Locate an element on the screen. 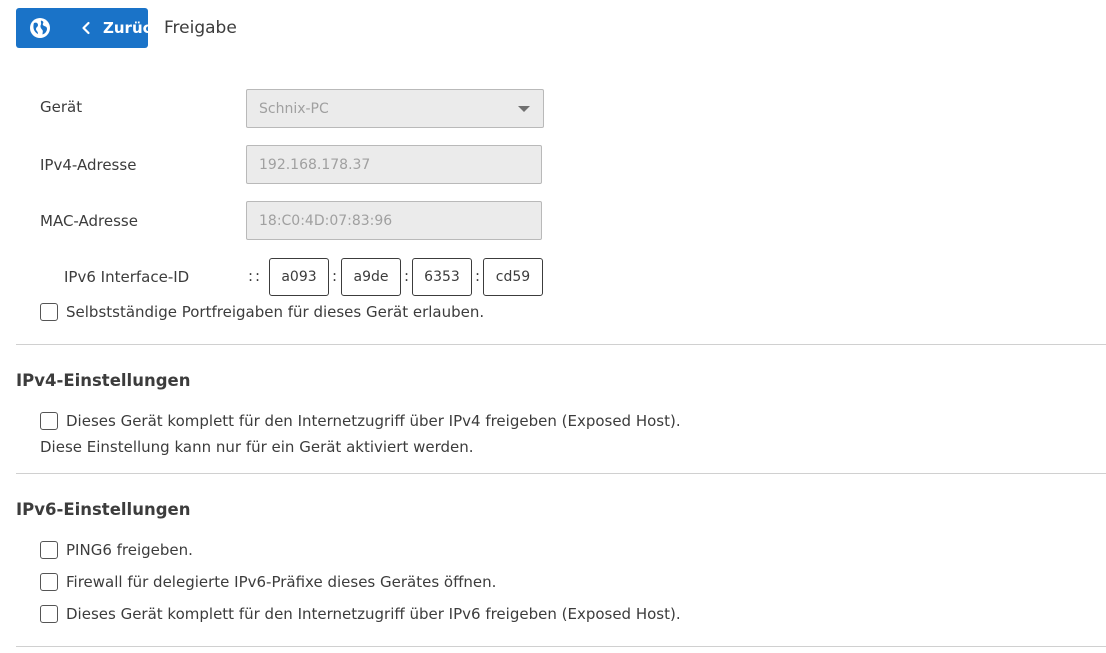 Image resolution: width=1106 pixels, height=653 pixels. ipv6-part-2-input: a9de is located at coordinates (371, 277).